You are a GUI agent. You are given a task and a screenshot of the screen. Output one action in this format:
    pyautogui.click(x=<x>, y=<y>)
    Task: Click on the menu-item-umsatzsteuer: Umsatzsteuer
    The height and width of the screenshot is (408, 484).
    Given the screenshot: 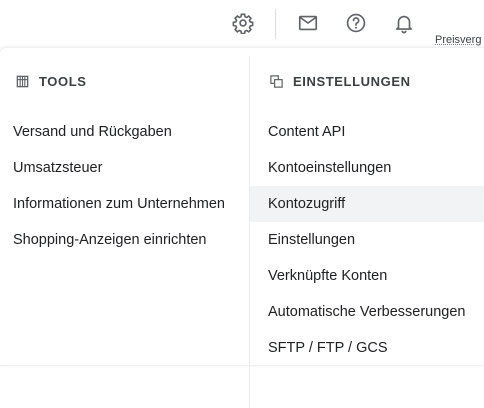 What is the action you would take?
    pyautogui.click(x=124, y=168)
    